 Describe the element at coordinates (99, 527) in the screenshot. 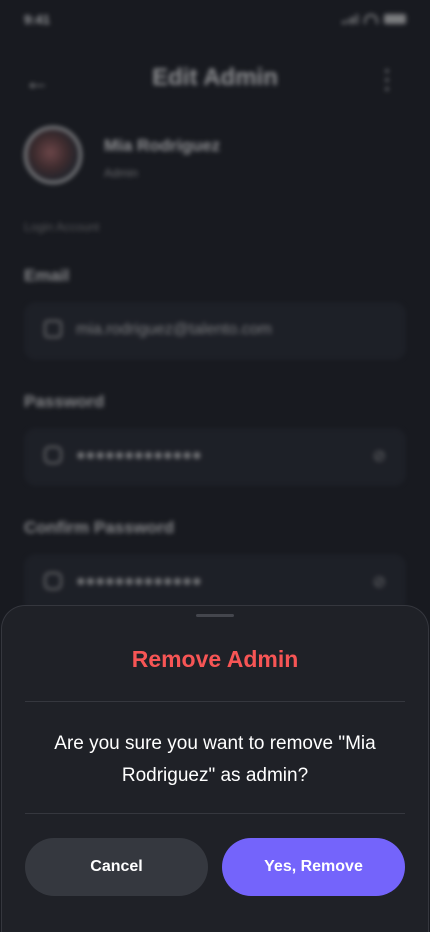

I see `confirm-password-label: Confirm Password` at that location.